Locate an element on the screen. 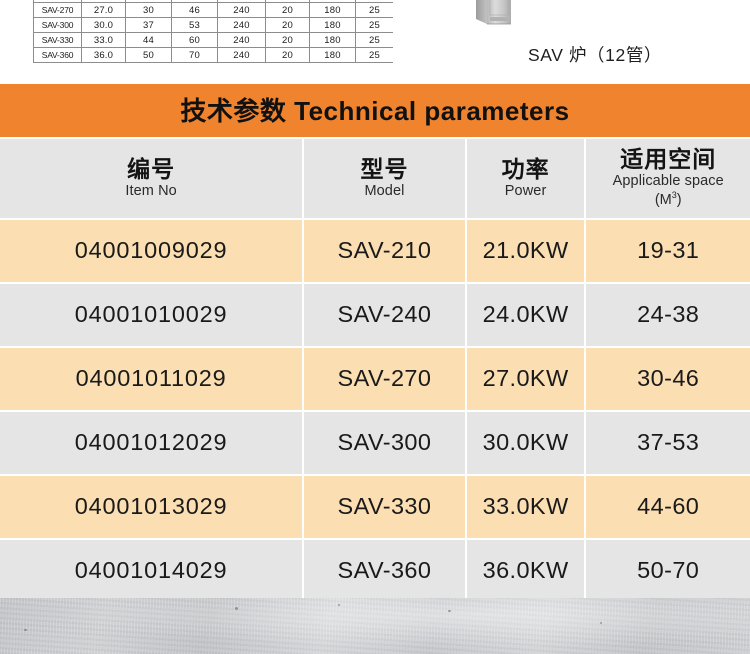 Image resolution: width=750 pixels, height=654 pixels. cell-power: 27.0KW is located at coordinates (525, 379).